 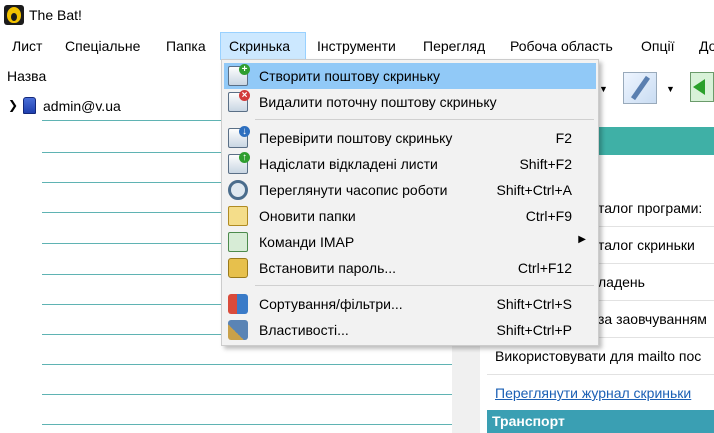 I want to click on menu-properties: Властивості... Shift+Ctrl+P, so click(x=410, y=330).